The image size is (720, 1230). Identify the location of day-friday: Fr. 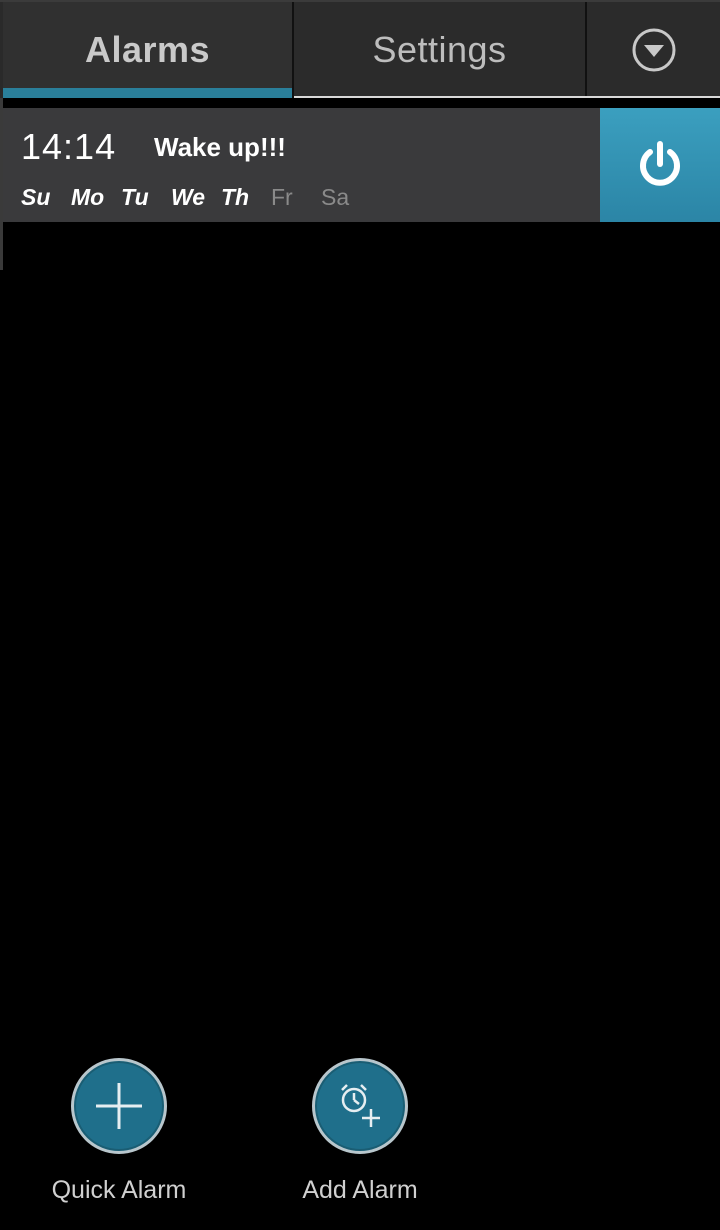
(282, 197).